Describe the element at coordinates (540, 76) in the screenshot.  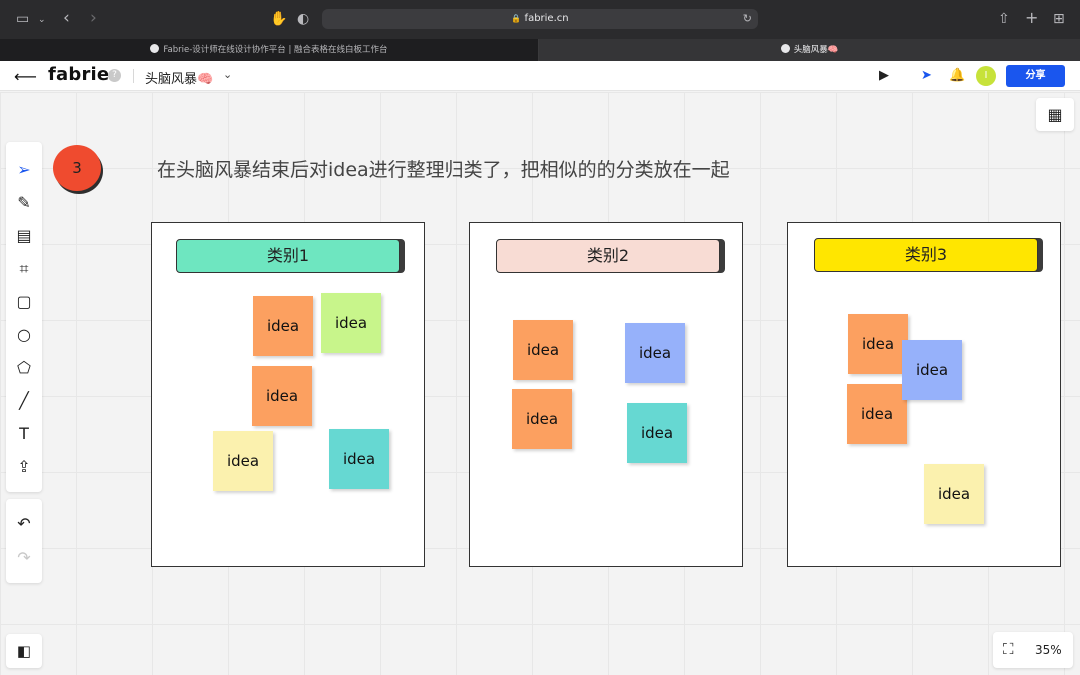
I see `app-header: ⟵ fabrie ? 头脑风暴🧠 ⌄ ▶︎ ➤ 🔔 I 分享` at that location.